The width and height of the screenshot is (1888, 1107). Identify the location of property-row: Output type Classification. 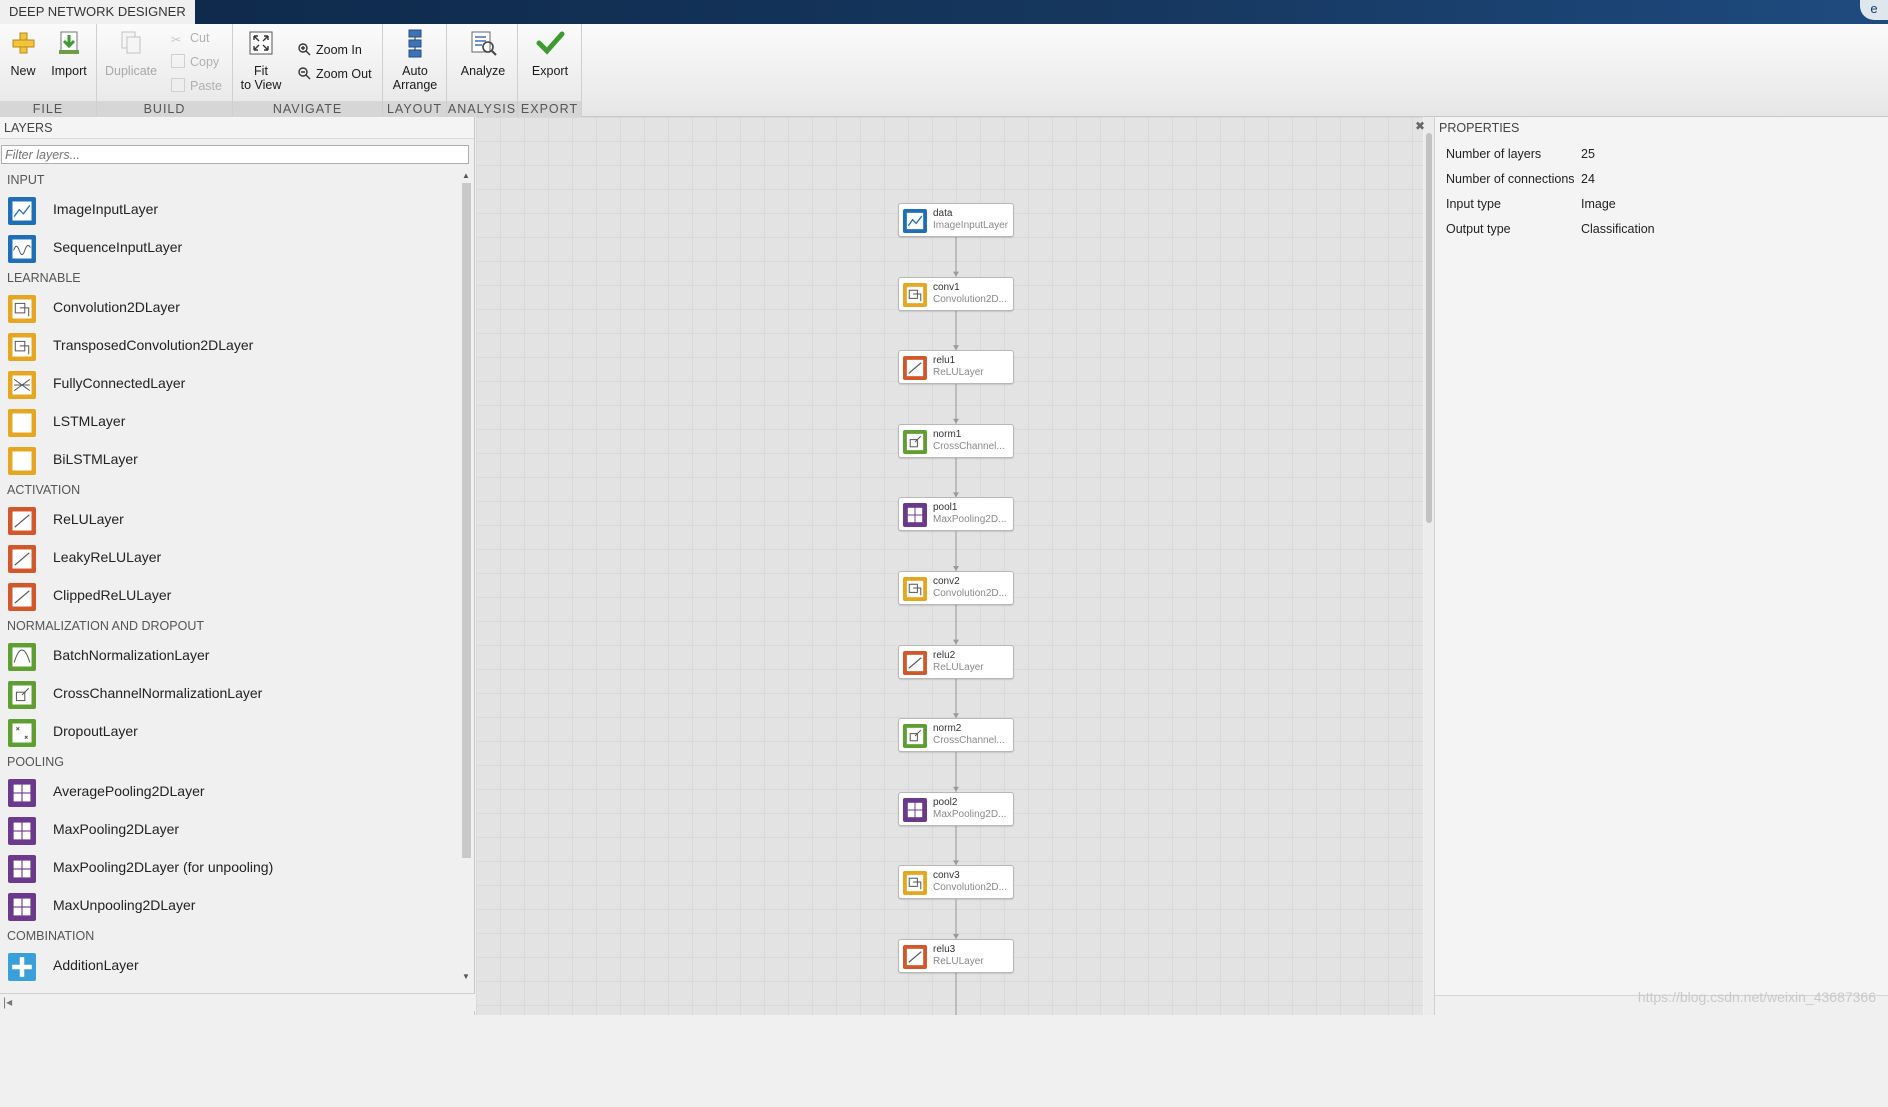
(1550, 229).